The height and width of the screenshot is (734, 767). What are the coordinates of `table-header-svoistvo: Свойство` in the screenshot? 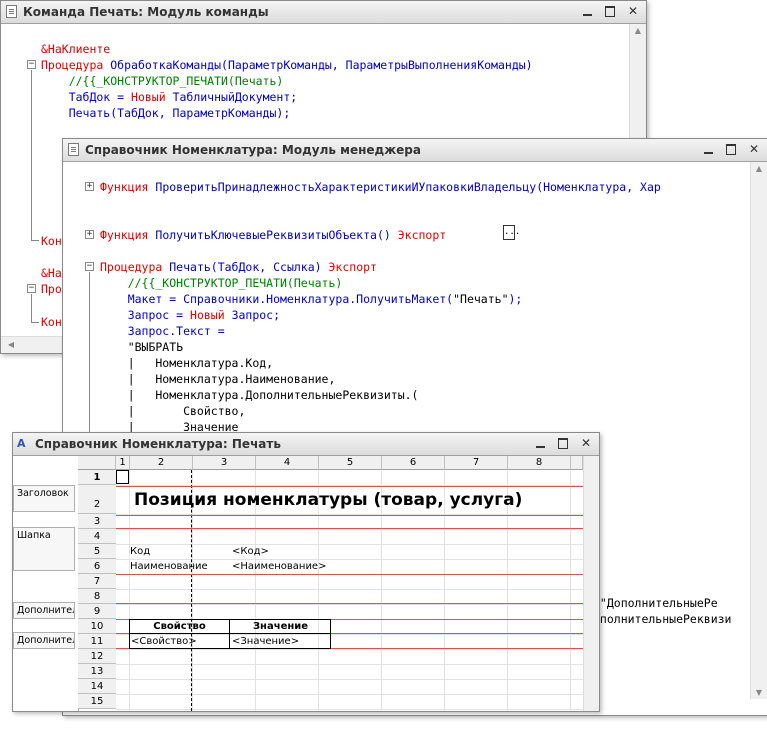 It's located at (179, 626).